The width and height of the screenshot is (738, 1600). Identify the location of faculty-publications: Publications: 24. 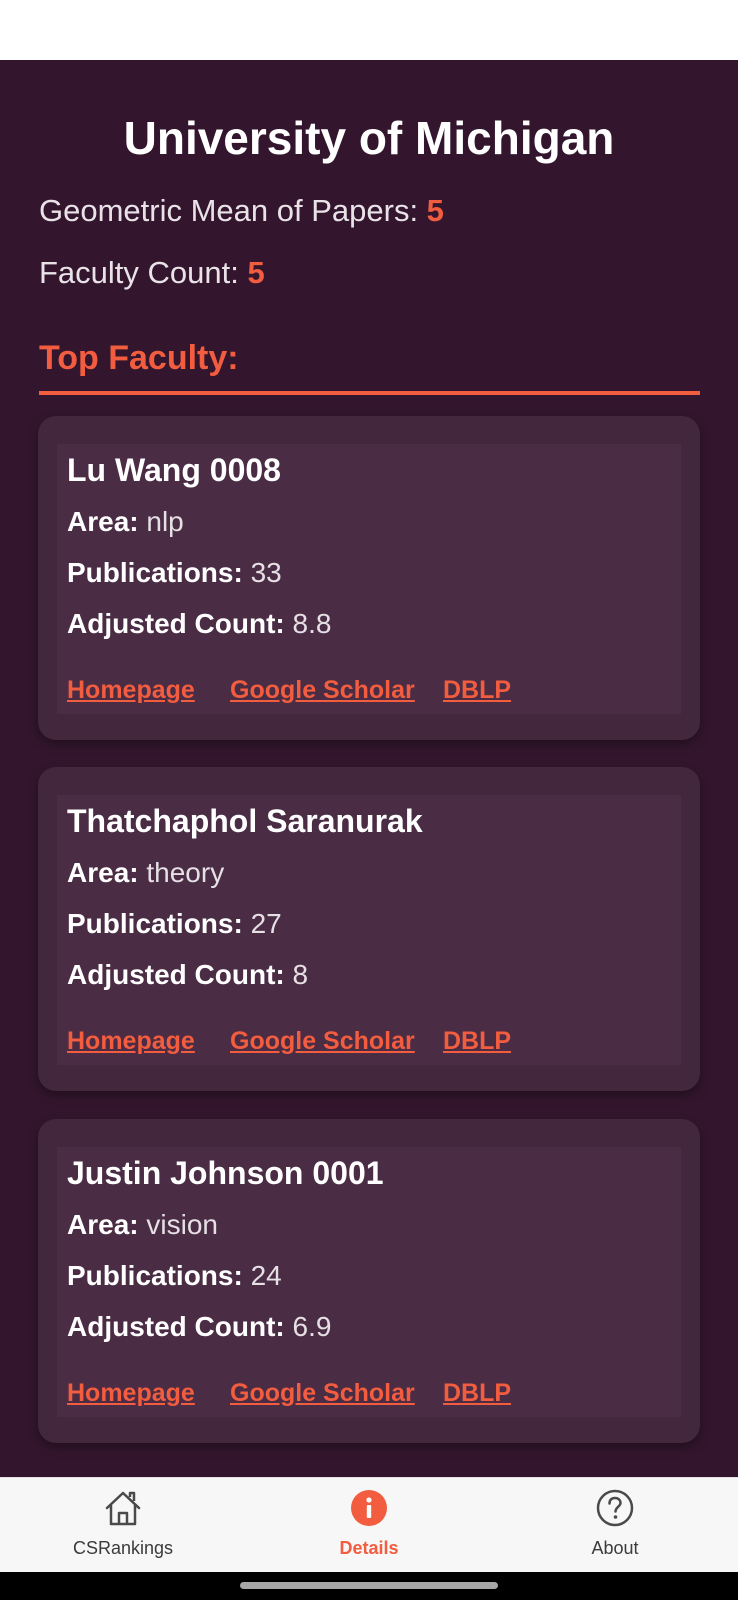
(174, 1276).